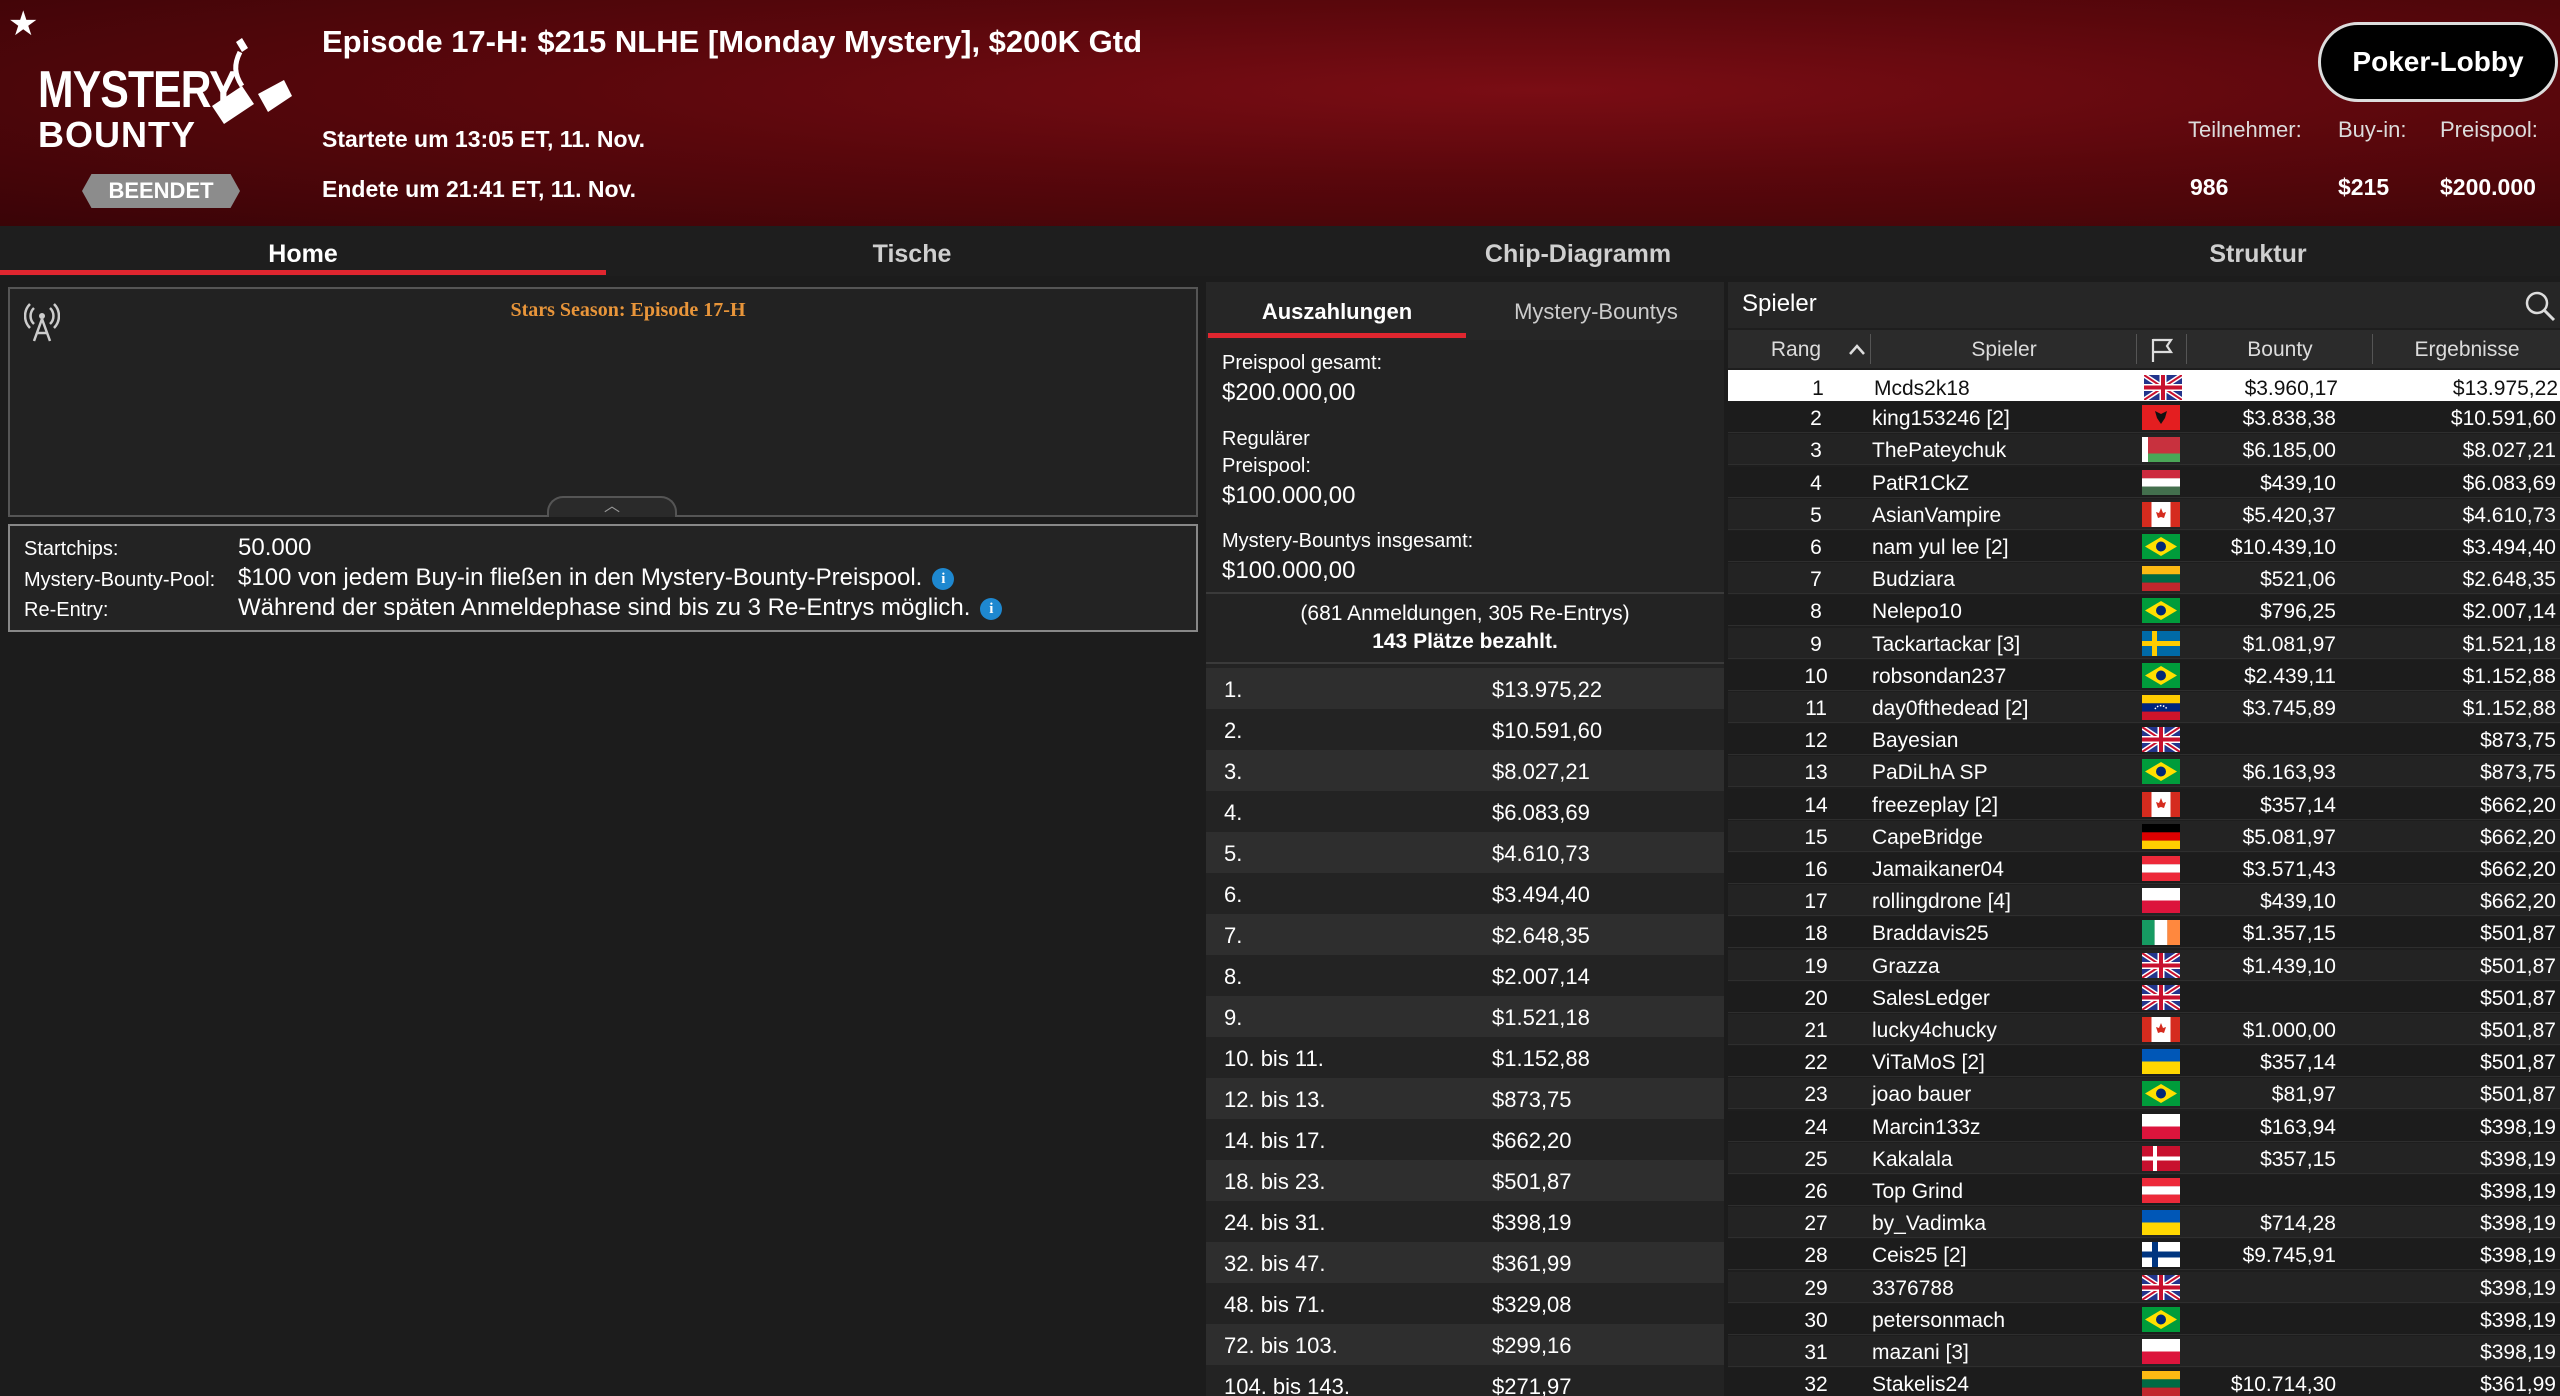 This screenshot has width=2560, height=1396. I want to click on player-row: 19 Grazza $1.439,10 $501,87, so click(2144, 965).